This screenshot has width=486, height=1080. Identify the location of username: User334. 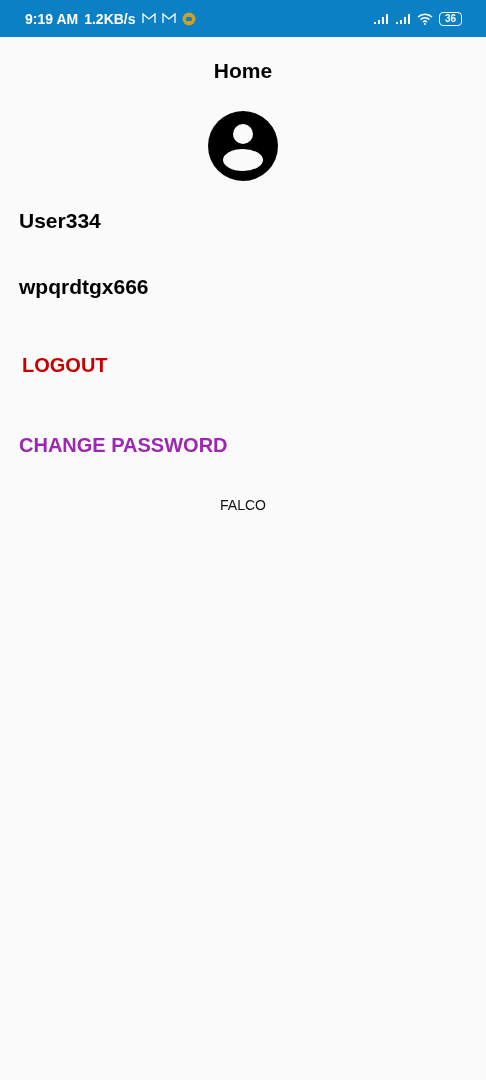
(60, 221).